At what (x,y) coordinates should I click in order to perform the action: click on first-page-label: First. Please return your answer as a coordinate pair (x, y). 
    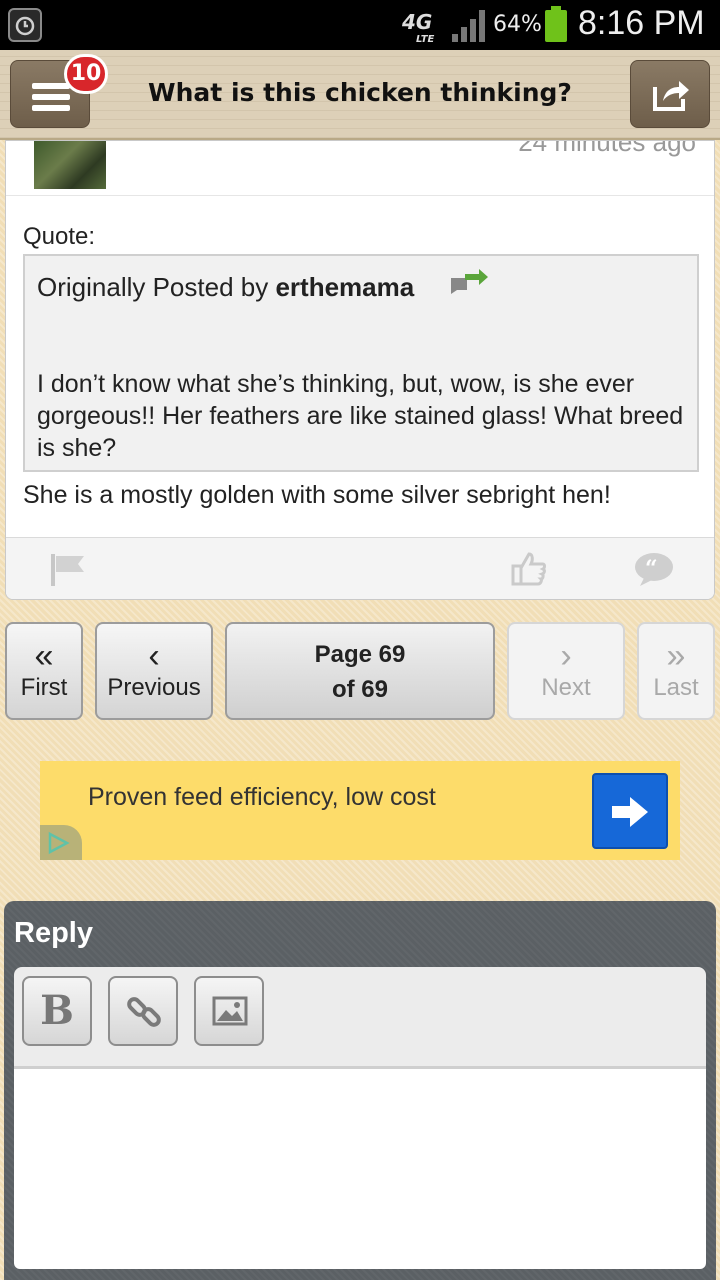
    Looking at the image, I should click on (44, 687).